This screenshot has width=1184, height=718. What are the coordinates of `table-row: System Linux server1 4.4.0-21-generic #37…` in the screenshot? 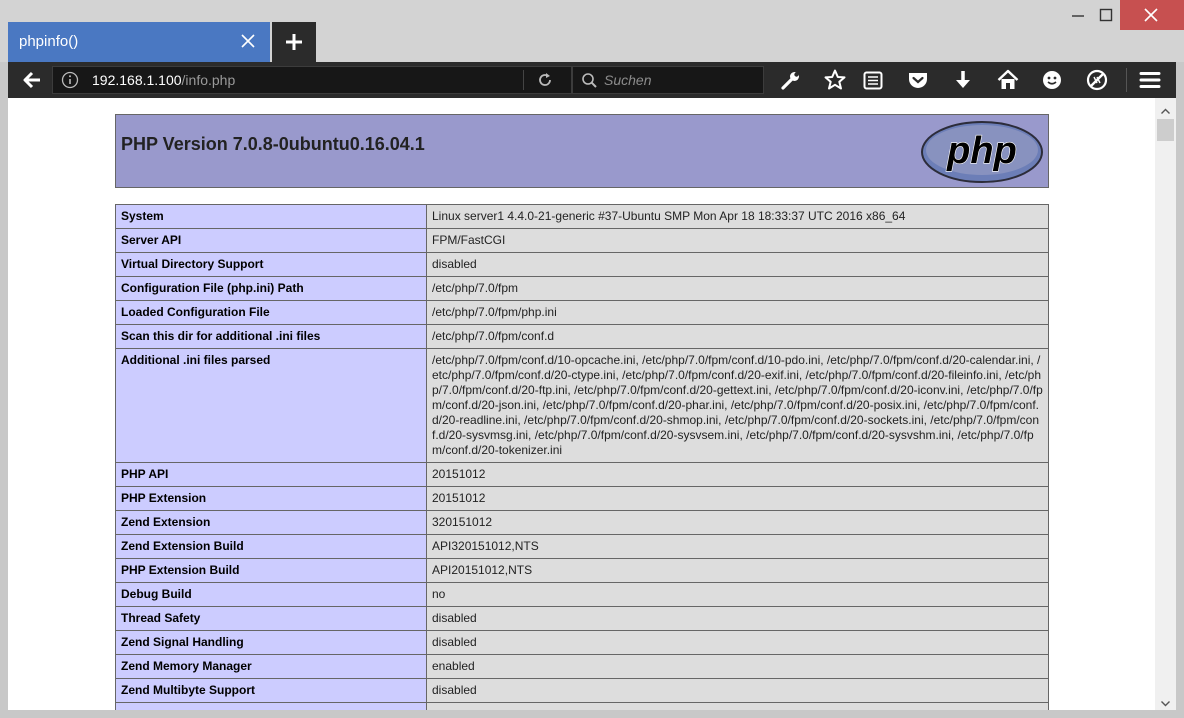 It's located at (582, 216).